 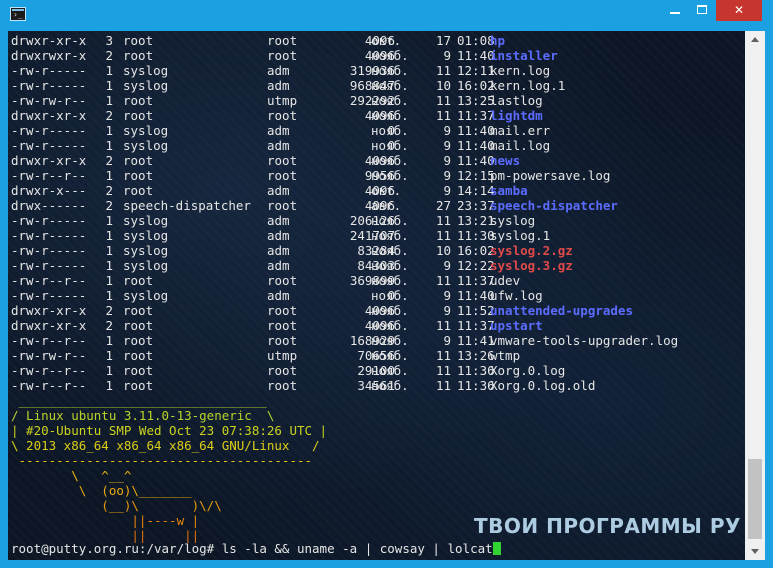 What do you see at coordinates (550, 175) in the screenshot?
I see `listing-name: pm-powersave.log` at bounding box center [550, 175].